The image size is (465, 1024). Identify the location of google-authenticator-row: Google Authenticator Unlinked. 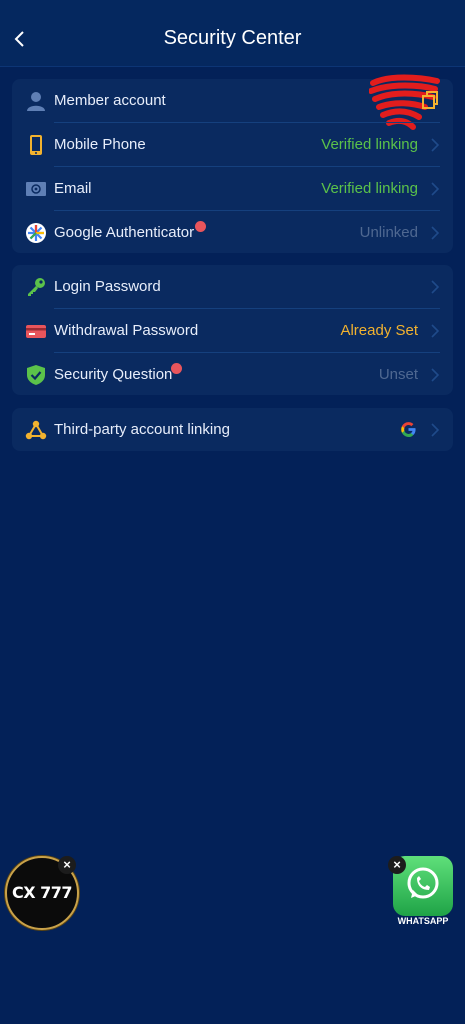
(232, 232).